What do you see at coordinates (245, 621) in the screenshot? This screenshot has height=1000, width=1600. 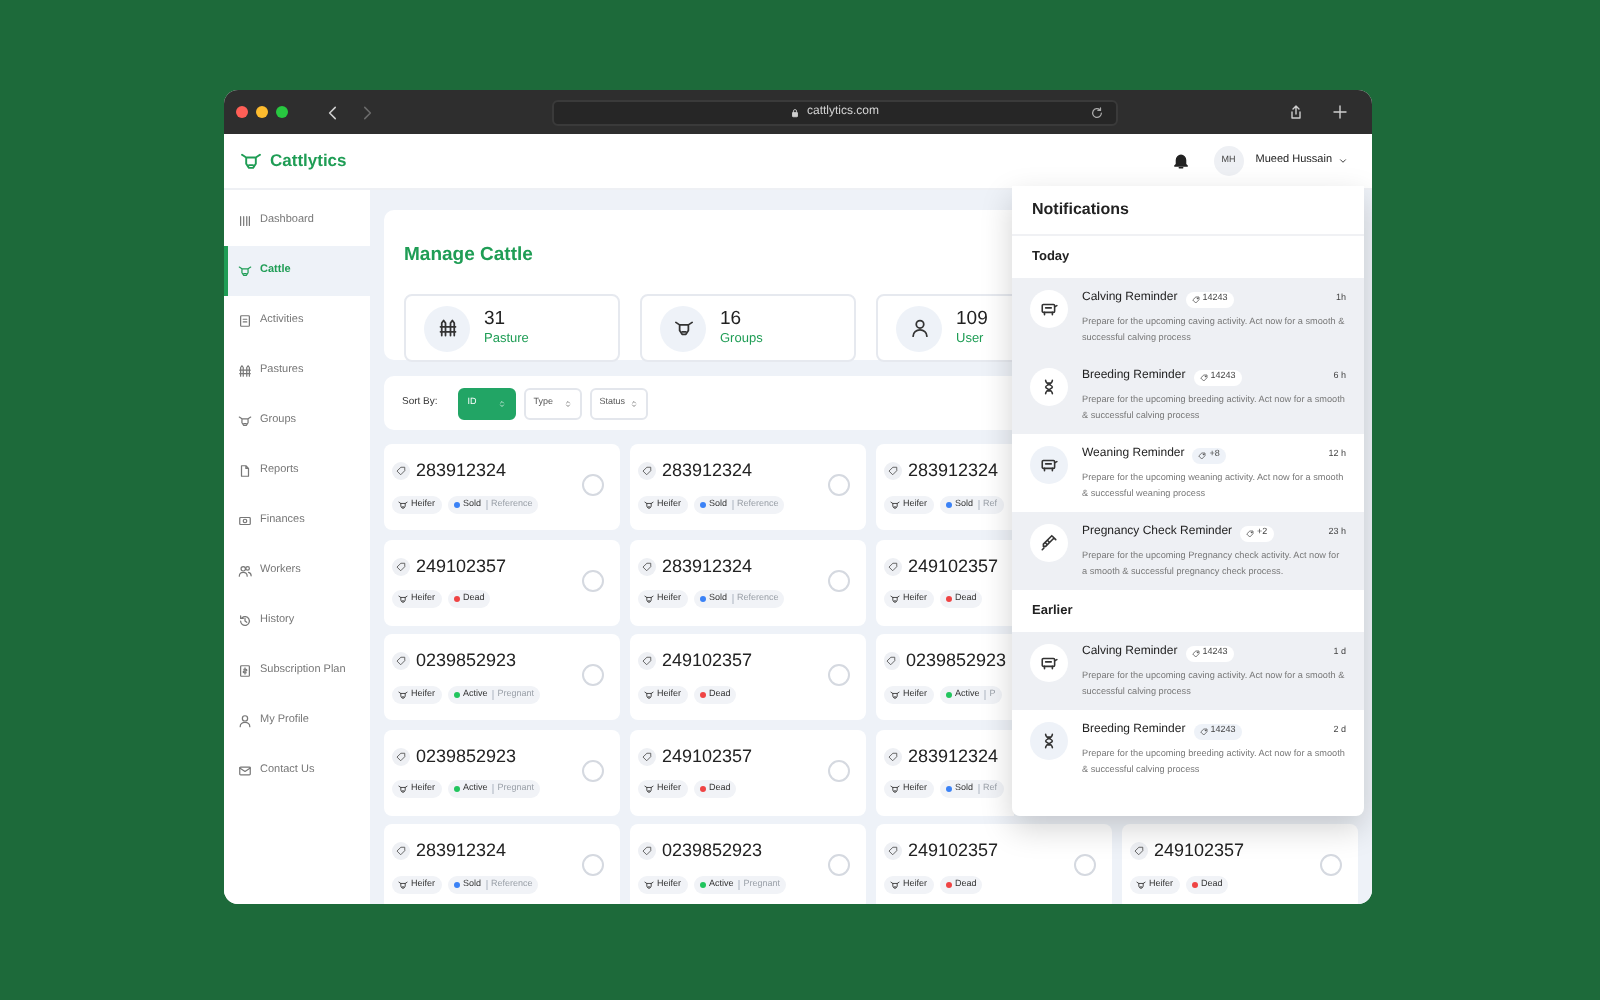 I see `history-icon` at bounding box center [245, 621].